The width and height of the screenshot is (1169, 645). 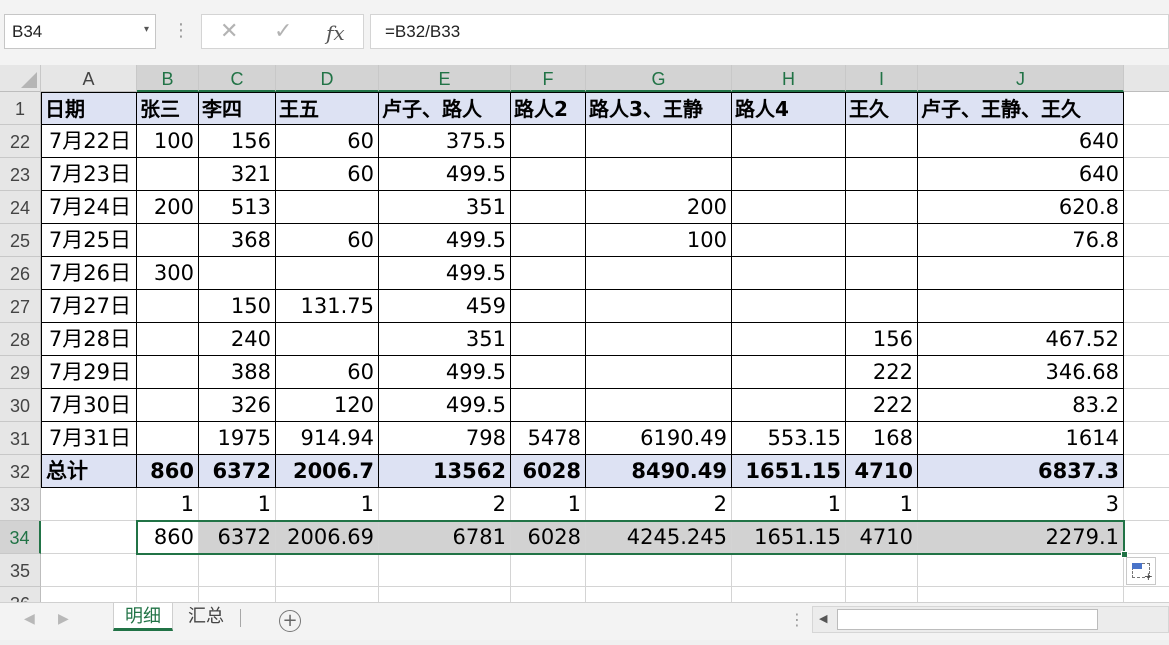 What do you see at coordinates (789, 438) in the screenshot?
I see `cell-h31: 553.15` at bounding box center [789, 438].